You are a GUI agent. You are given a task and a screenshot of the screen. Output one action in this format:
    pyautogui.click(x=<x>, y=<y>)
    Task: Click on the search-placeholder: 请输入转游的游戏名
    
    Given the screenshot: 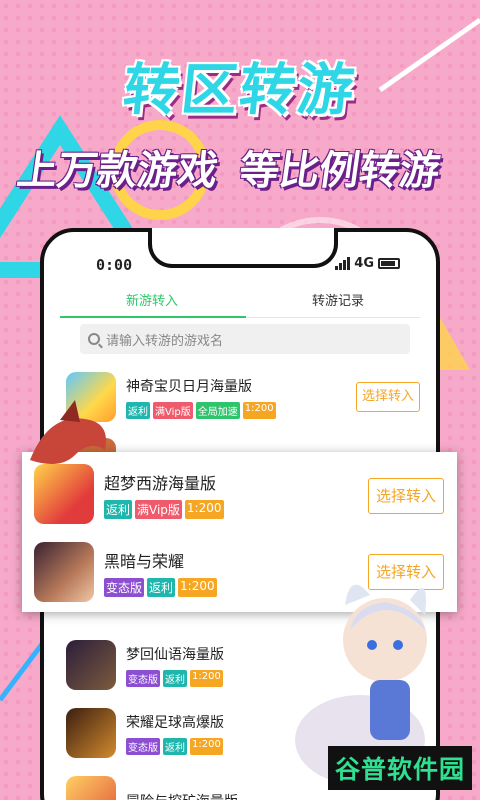 What is the action you would take?
    pyautogui.click(x=165, y=341)
    